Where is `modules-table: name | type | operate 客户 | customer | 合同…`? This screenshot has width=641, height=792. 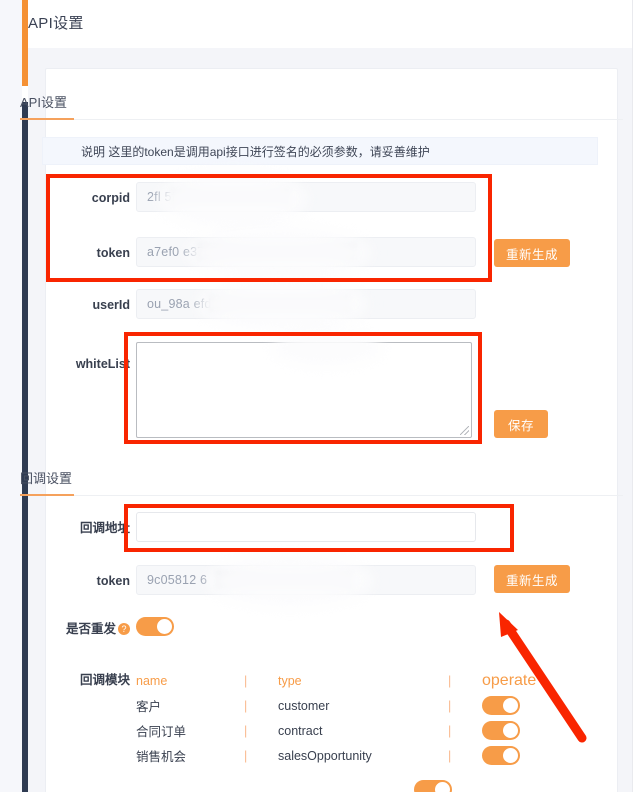 modules-table: name | type | operate 客户 | customer | 合同… is located at coordinates (339, 718).